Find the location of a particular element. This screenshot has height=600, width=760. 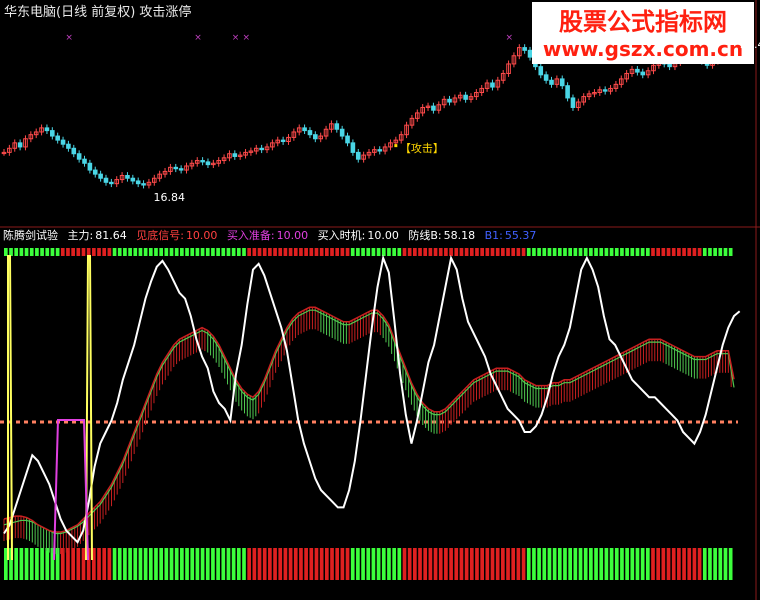

attack-label-close: 】 is located at coordinates (438, 148).